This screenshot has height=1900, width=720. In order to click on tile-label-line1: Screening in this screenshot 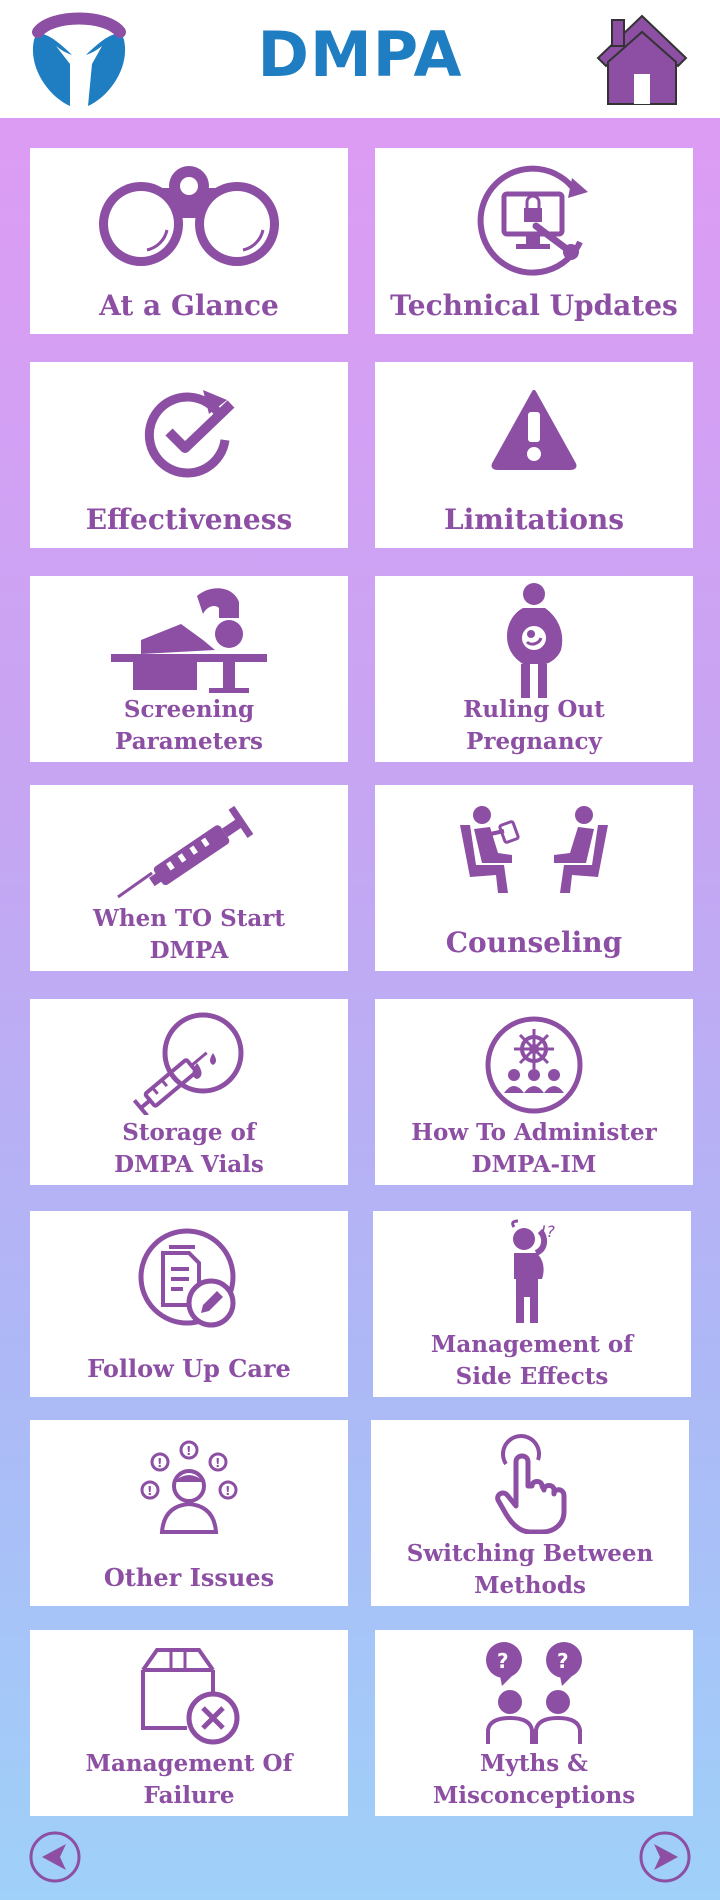, I will do `click(189, 709)`.